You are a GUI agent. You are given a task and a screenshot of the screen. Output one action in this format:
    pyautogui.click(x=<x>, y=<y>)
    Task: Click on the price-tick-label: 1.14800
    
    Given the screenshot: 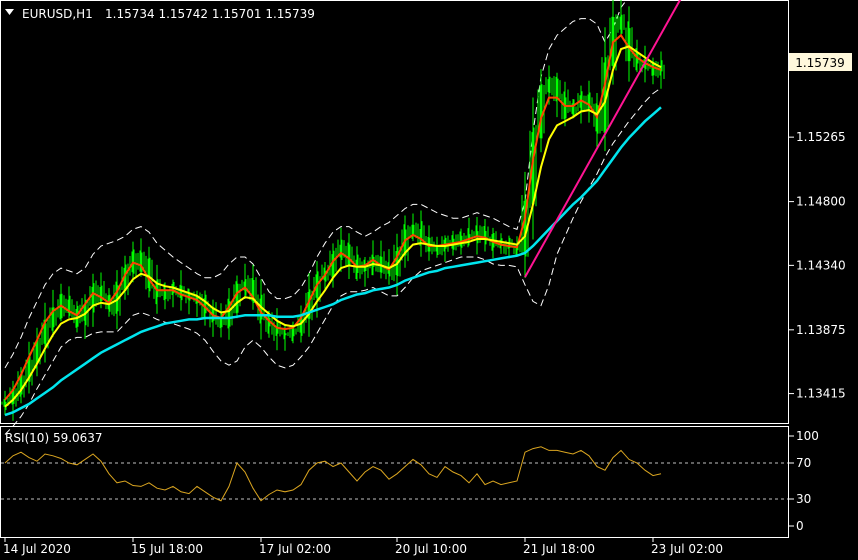 What is the action you would take?
    pyautogui.click(x=821, y=202)
    